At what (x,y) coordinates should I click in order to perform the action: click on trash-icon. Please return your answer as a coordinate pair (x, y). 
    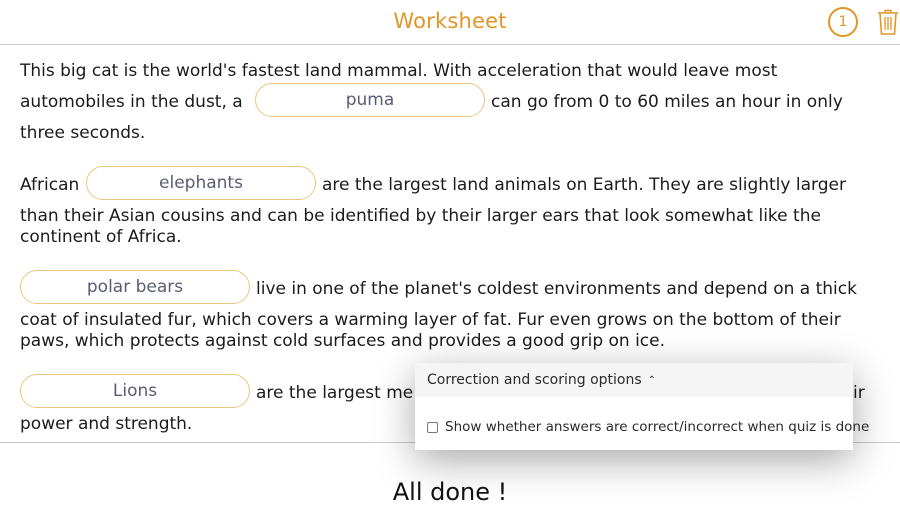
    Looking at the image, I should click on (888, 22).